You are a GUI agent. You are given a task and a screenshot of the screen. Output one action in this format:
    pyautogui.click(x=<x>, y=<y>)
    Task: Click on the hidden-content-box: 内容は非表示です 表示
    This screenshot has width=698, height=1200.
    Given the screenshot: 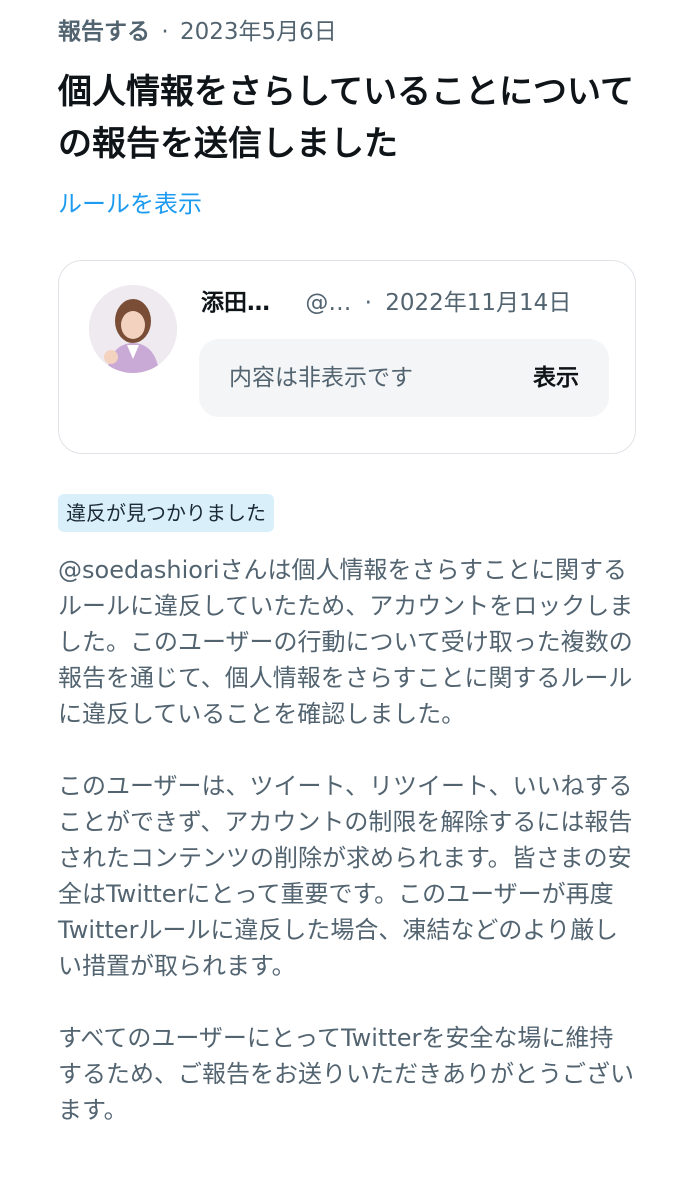 What is the action you would take?
    pyautogui.click(x=404, y=378)
    